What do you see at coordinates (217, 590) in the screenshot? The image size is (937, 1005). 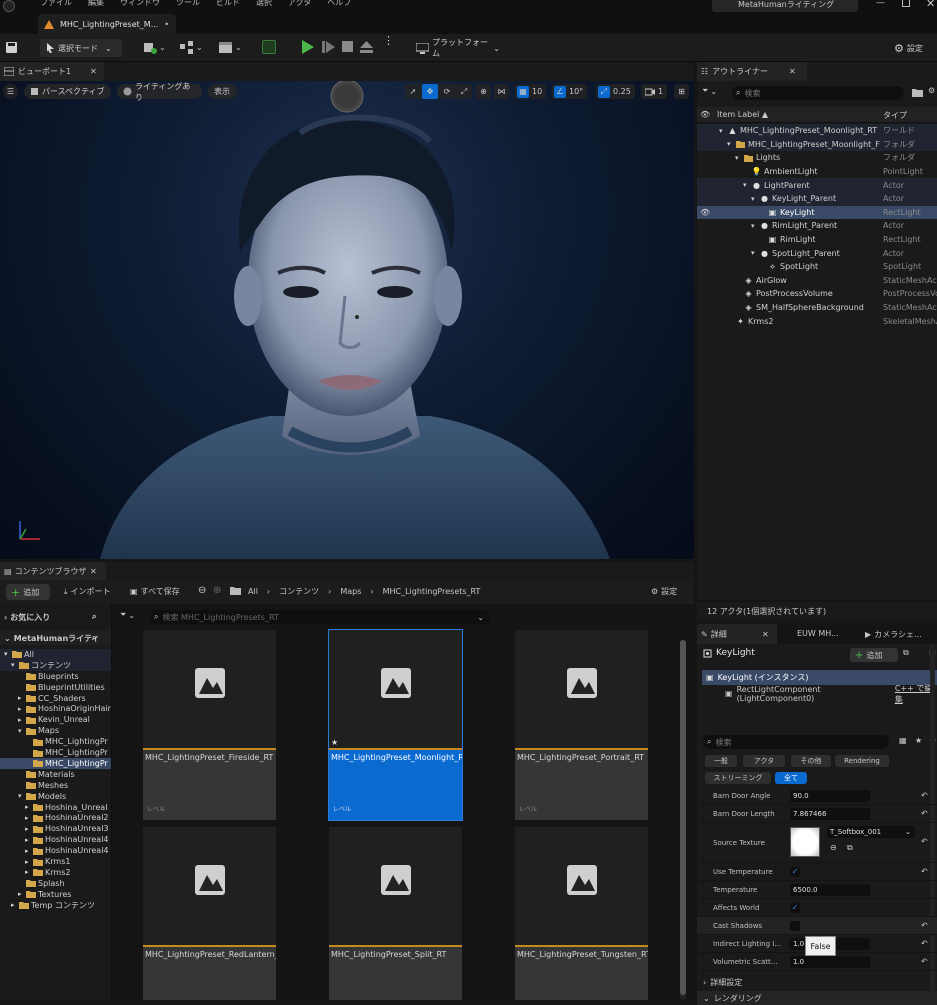 I see `forward-icon: ⊕` at bounding box center [217, 590].